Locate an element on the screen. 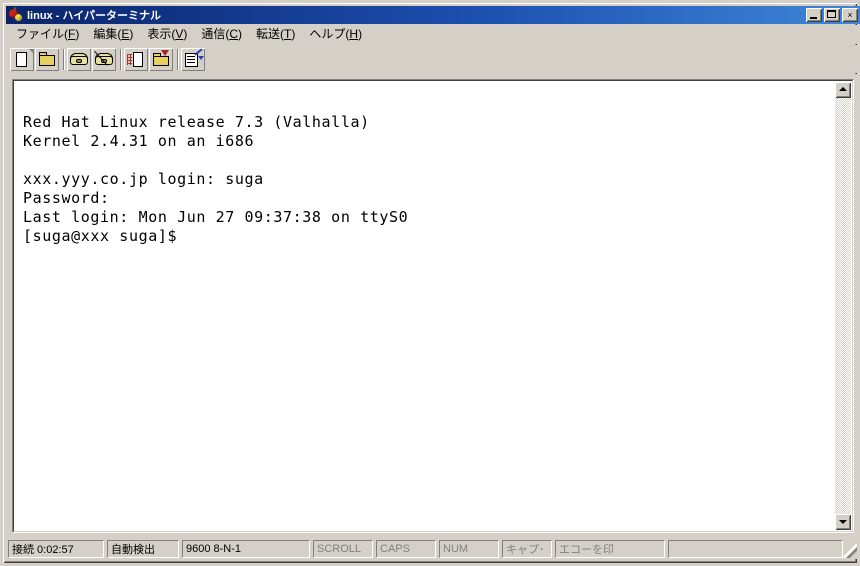 This screenshot has height=566, width=860. scroll-up-icon is located at coordinates (843, 89).